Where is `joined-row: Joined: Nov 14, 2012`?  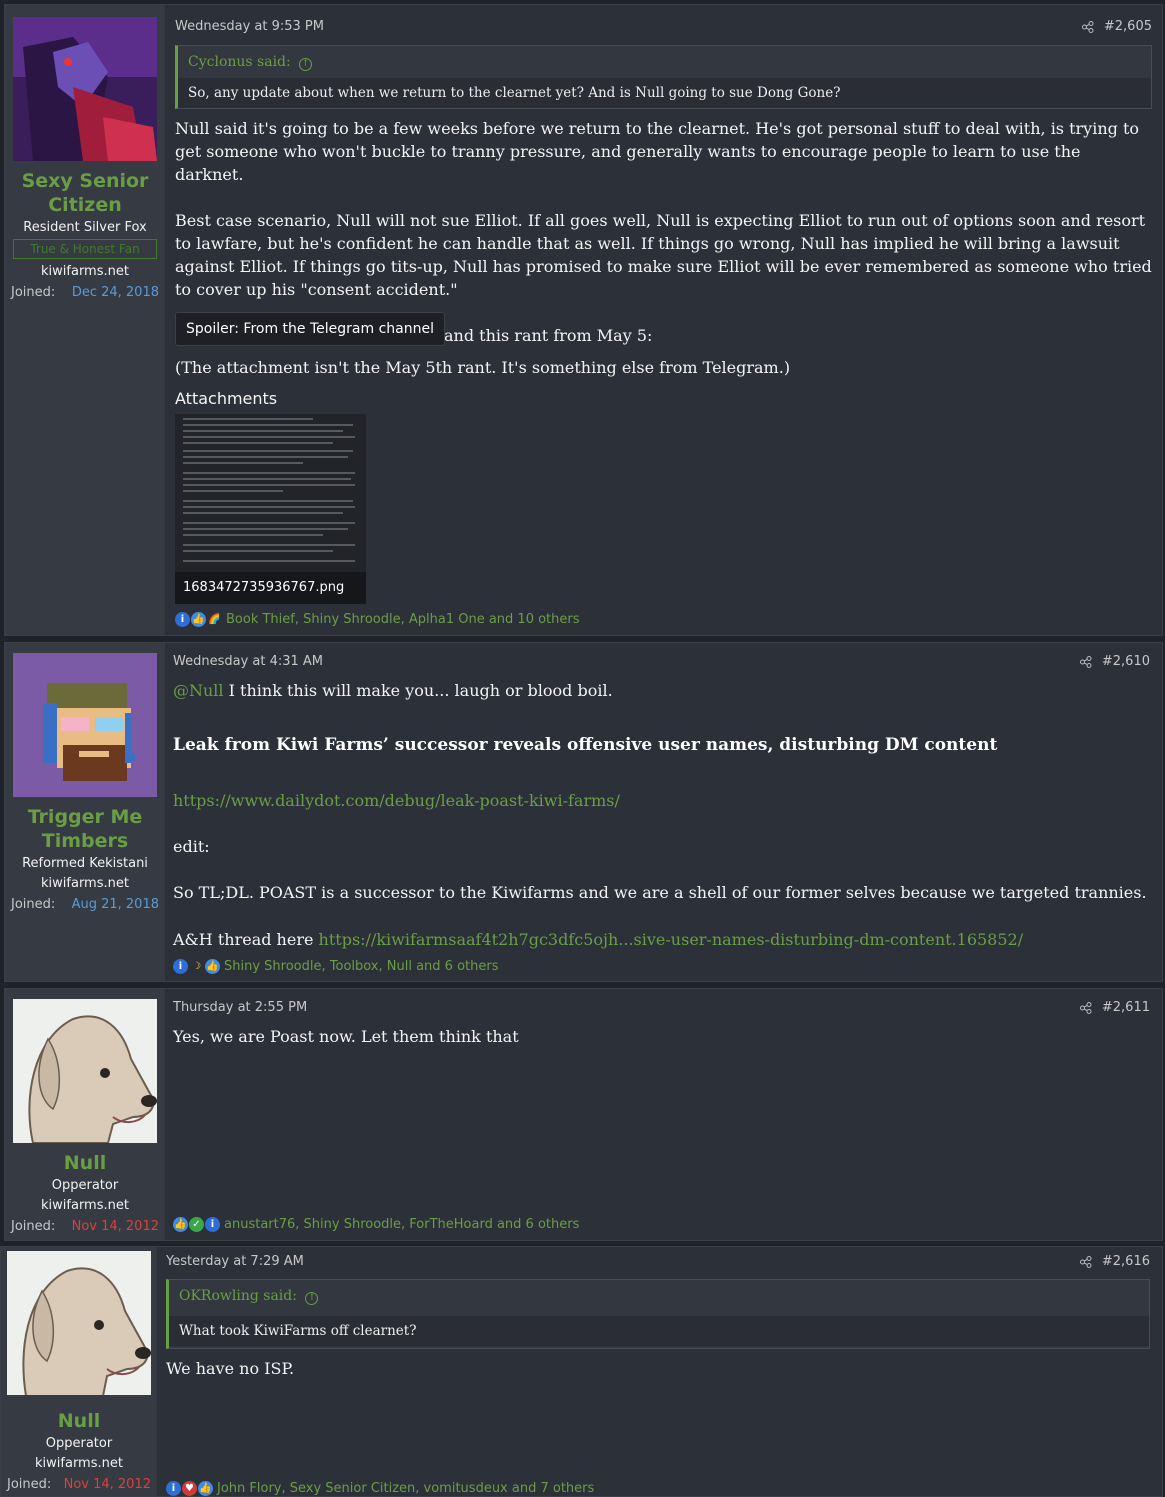
joined-row: Joined: Nov 14, 2012 is located at coordinates (85, 1226).